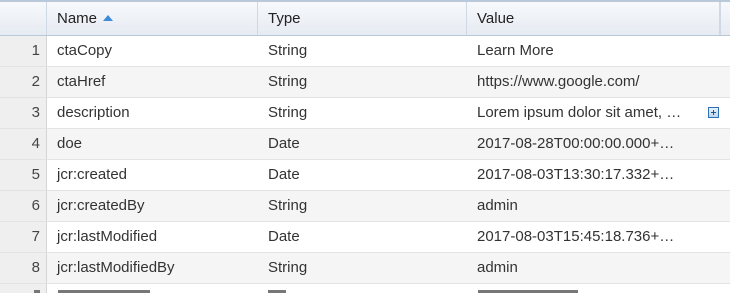 The width and height of the screenshot is (730, 293). Describe the element at coordinates (362, 18) in the screenshot. I see `column-header-type: Type` at that location.